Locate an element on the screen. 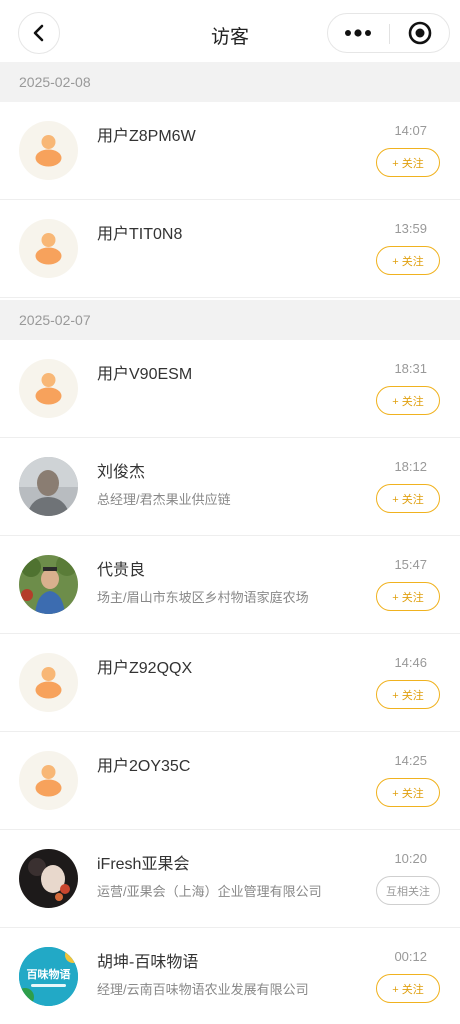 The height and width of the screenshot is (1024, 460). visitor-row: 刘俊杰 总经理/君杰果业供应链 18:12 + 关注 is located at coordinates (230, 487).